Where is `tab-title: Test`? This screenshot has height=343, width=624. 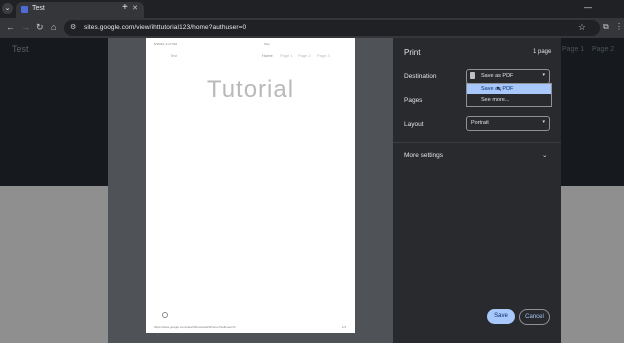
tab-title: Test is located at coordinates (38, 8).